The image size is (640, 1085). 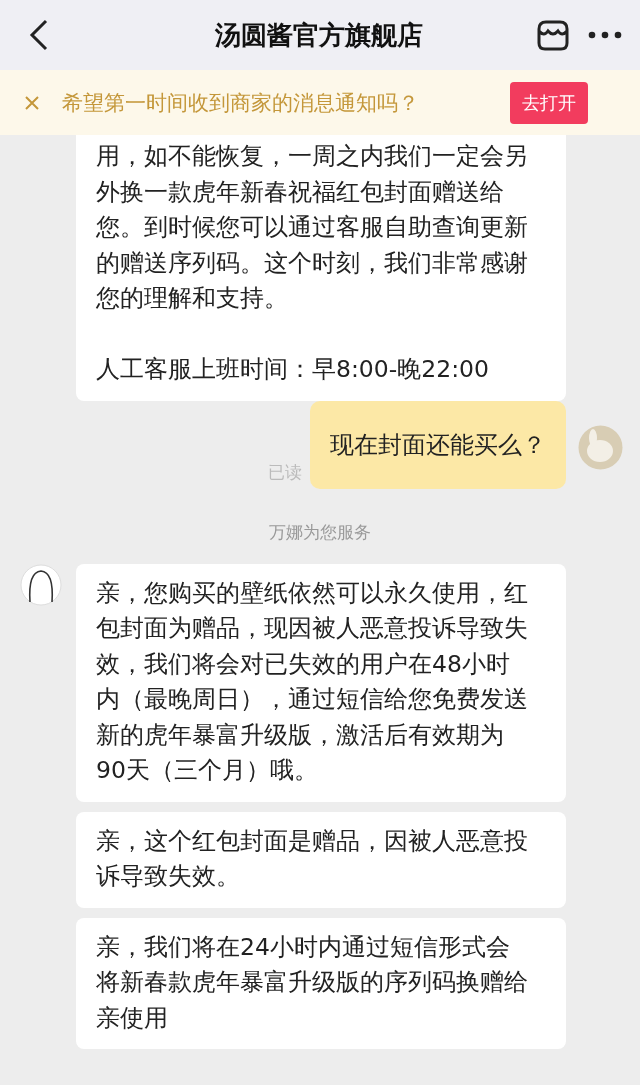 I want to click on avatar-icon, so click(x=600, y=447).